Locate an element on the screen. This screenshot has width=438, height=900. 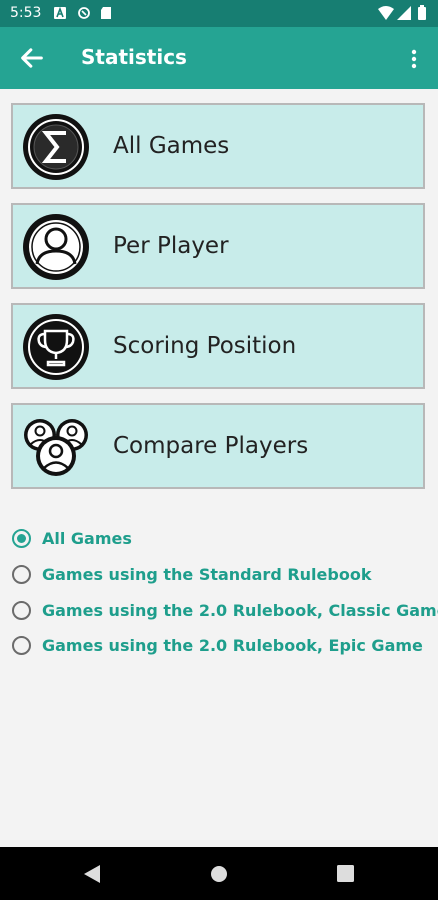
compare-players-label: Compare Players is located at coordinates (211, 446).